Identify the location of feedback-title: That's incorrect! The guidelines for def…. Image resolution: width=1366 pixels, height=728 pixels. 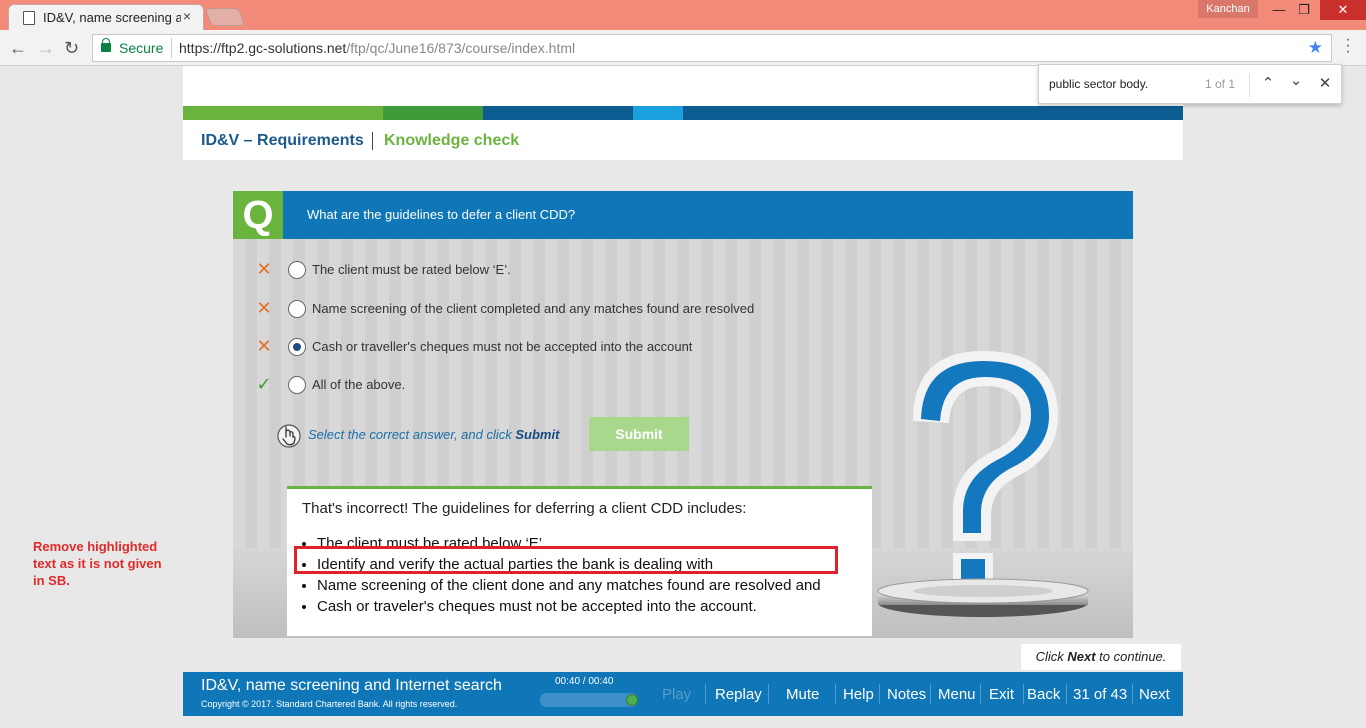
(524, 508).